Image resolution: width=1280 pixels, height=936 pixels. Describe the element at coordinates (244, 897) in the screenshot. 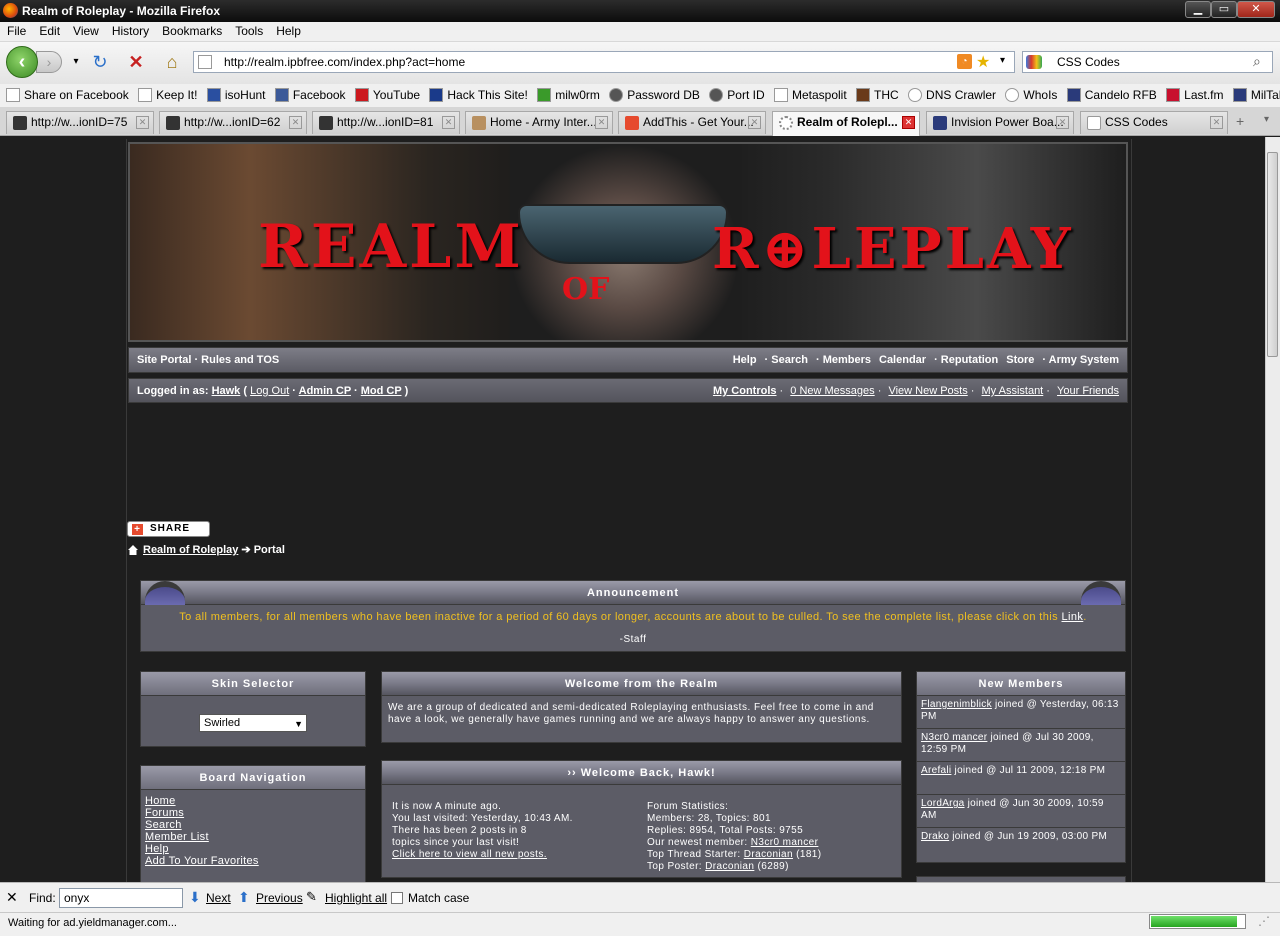

I see `arrow-up-icon: ⬆` at that location.